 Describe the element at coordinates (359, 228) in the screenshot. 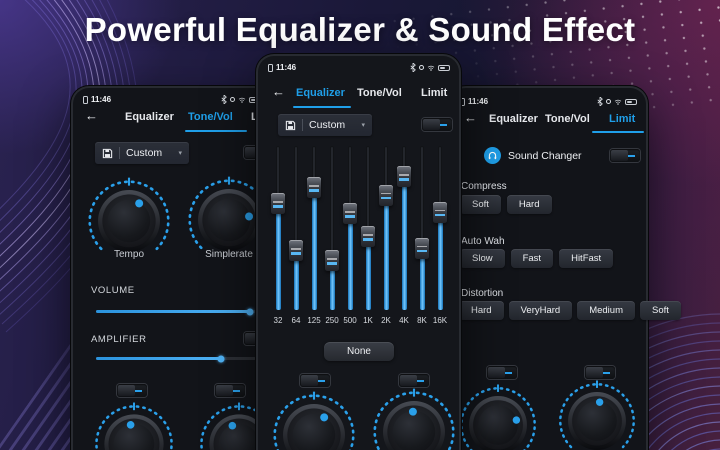

I see `equalizer-bands` at that location.